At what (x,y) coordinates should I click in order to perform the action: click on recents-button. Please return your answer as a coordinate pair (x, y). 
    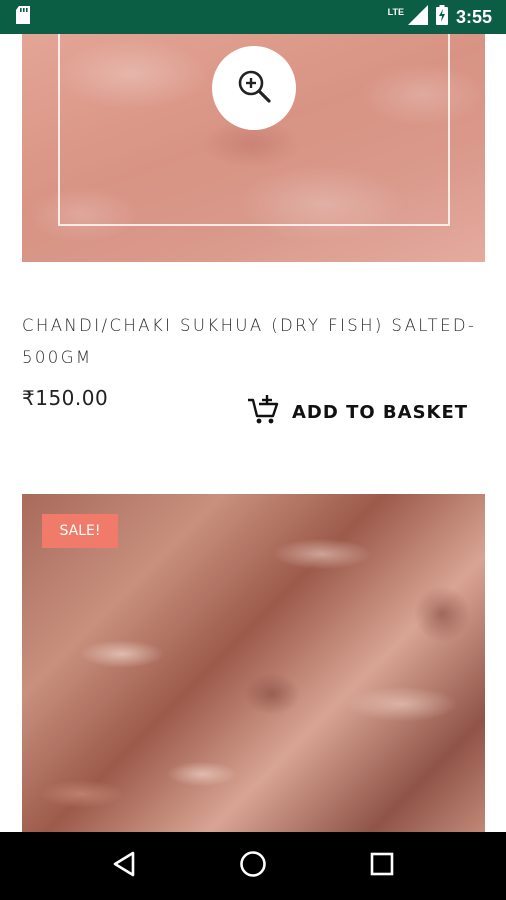
    Looking at the image, I should click on (382, 866).